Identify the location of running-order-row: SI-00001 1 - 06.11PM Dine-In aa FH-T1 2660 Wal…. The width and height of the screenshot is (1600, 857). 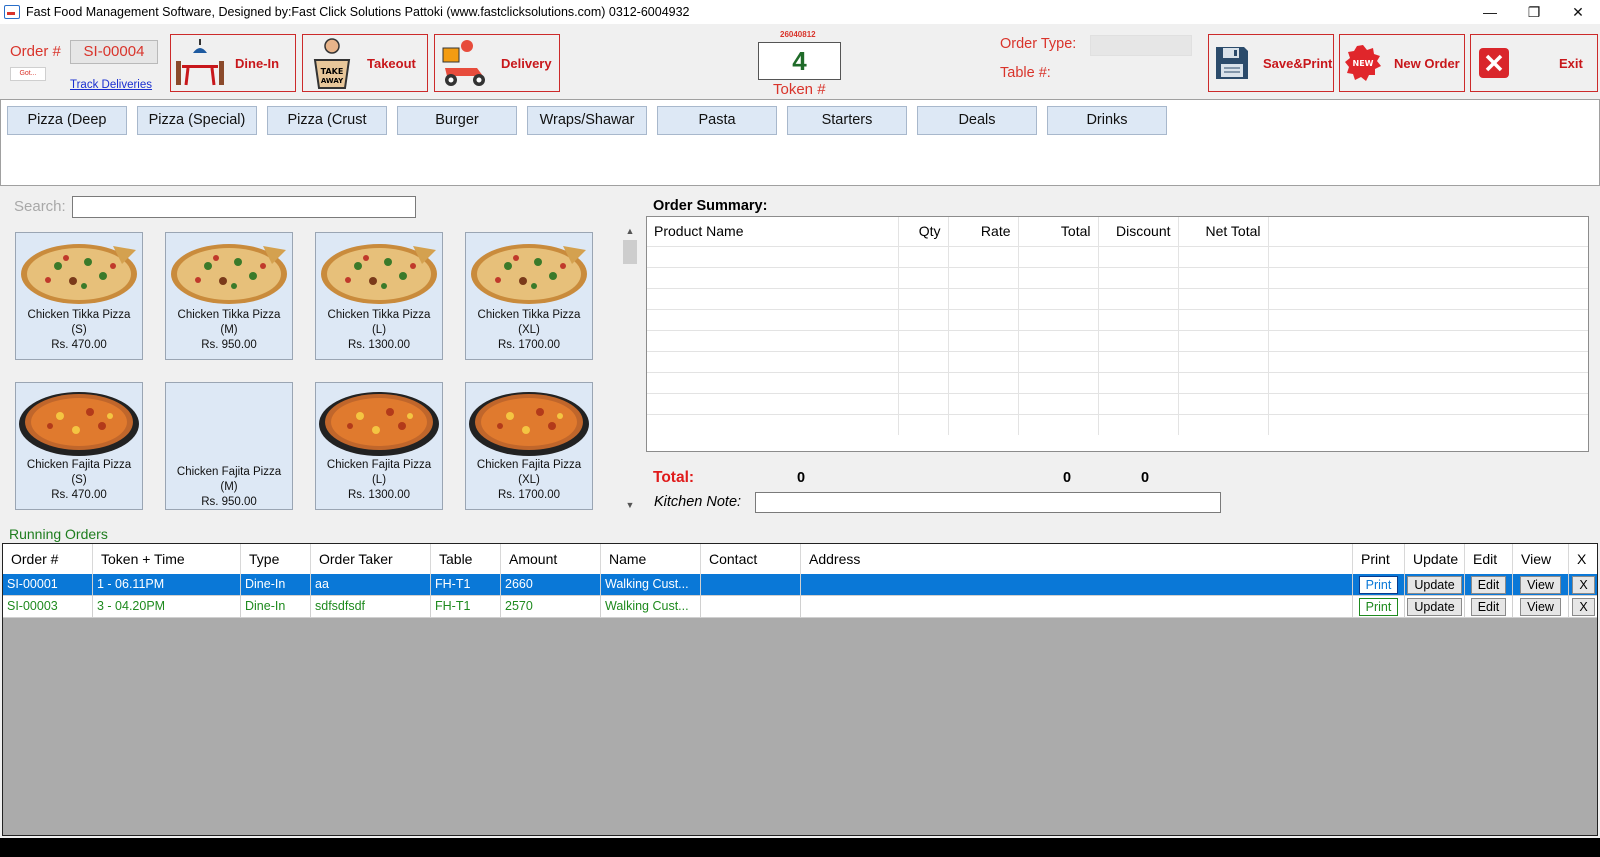
(800, 585).